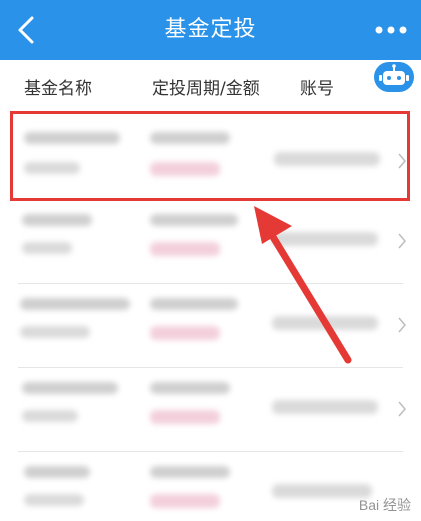 This screenshot has width=421, height=521. I want to click on column-header: 基金名称 定投周期/金额 账号, so click(210, 84).